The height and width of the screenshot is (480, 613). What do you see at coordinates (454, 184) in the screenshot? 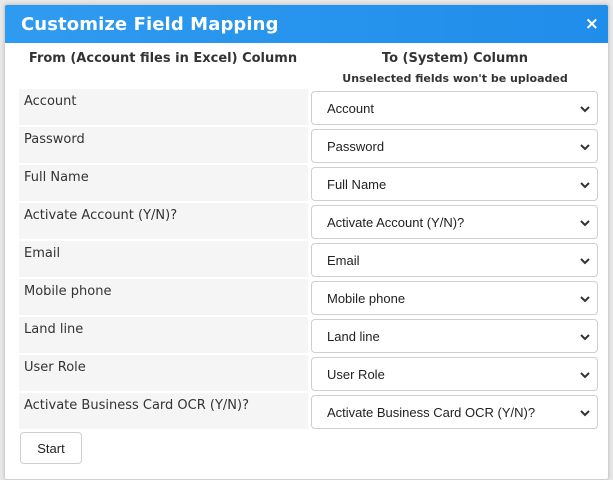
I see `target-field-select: Full Name` at bounding box center [454, 184].